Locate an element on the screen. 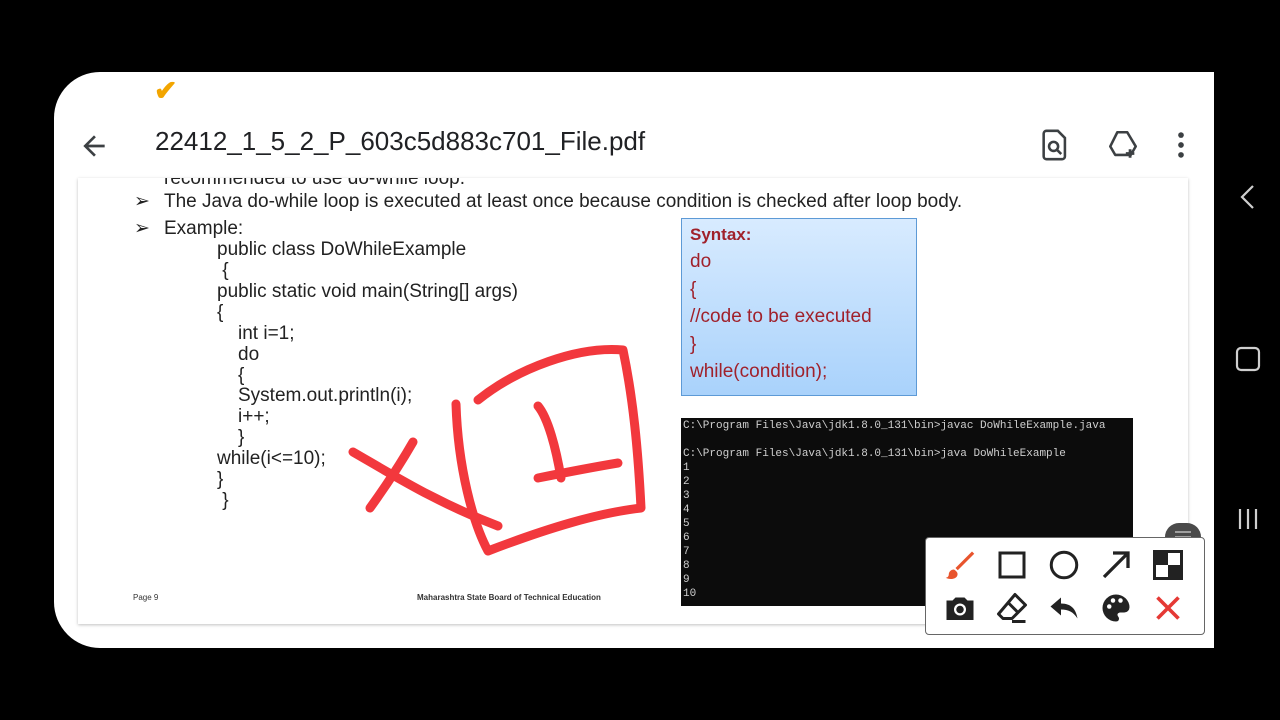 Image resolution: width=1280 pixels, height=720 pixels. recent-apps-icon is located at coordinates (1248, 519).